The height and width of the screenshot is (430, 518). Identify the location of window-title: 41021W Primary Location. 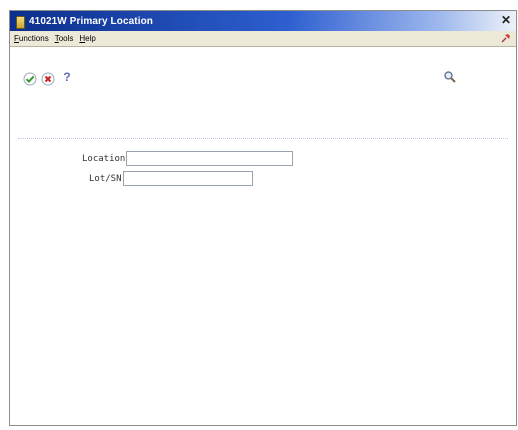
(91, 21).